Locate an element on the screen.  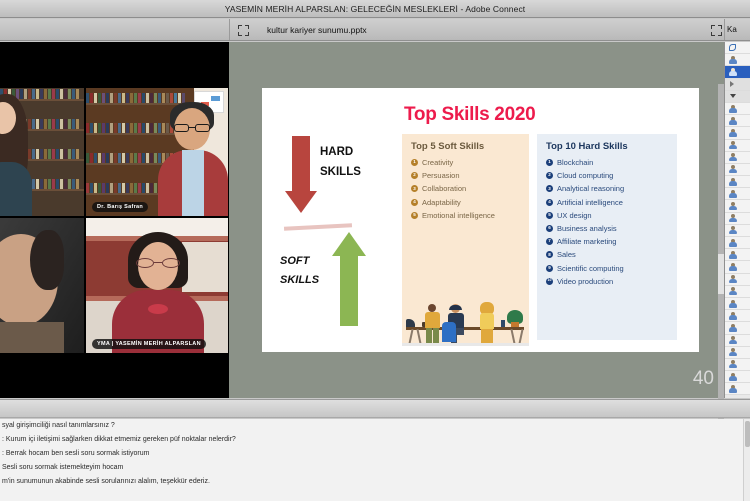
list-item-label: Blockchain is located at coordinates (575, 162).